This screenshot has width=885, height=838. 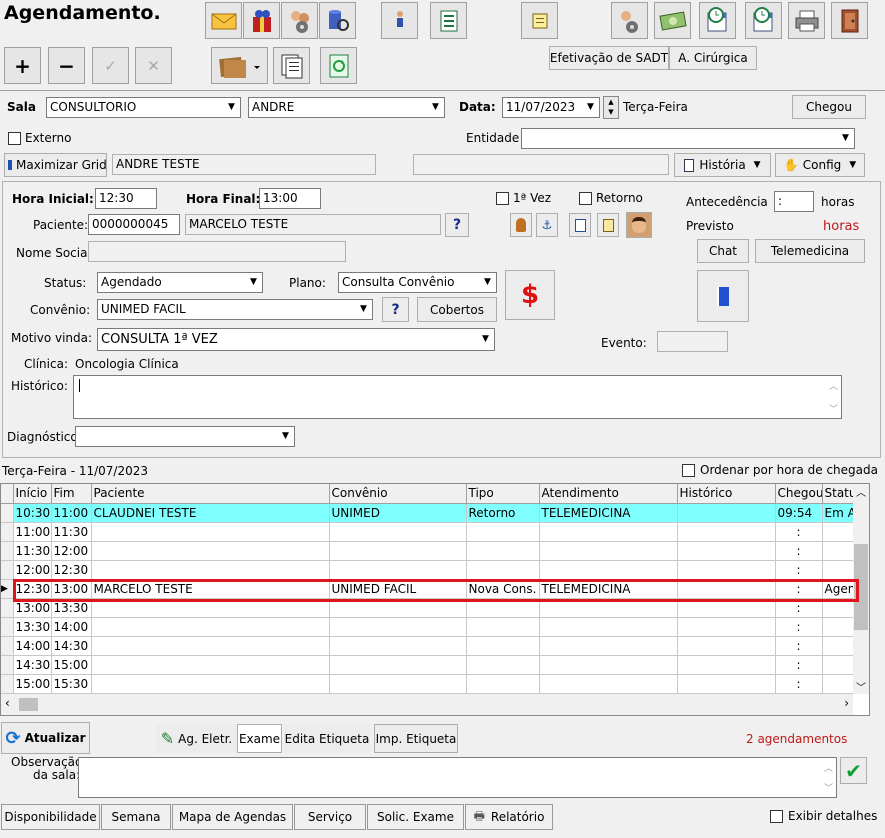 I want to click on folders-dropdown-button, so click(x=239, y=65).